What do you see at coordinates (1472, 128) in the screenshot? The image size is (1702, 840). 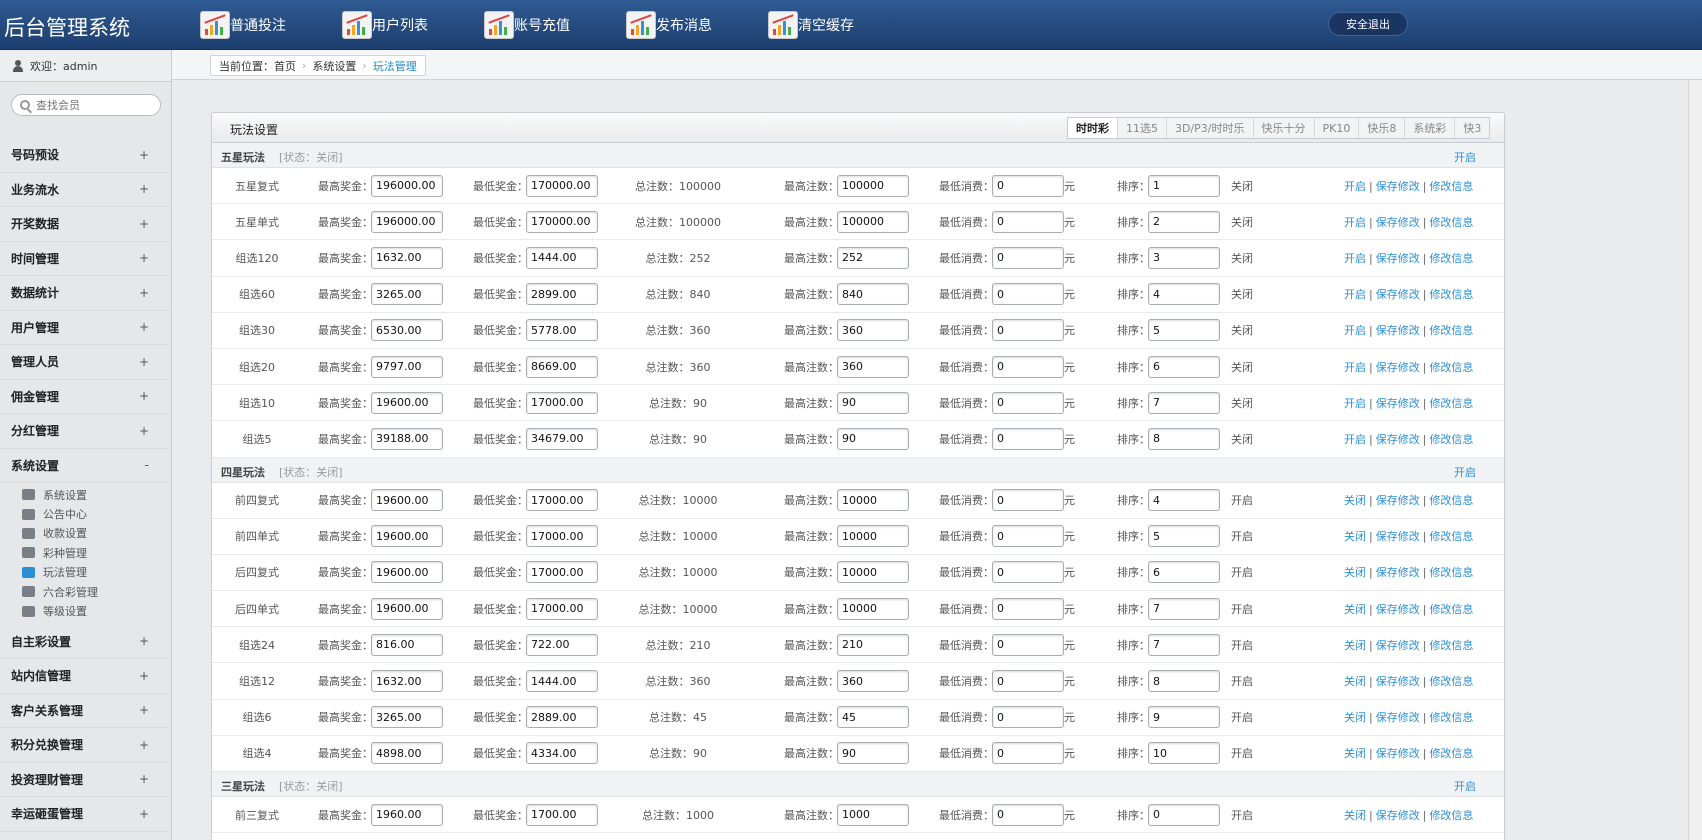 I see `lottery-tab: 快3` at bounding box center [1472, 128].